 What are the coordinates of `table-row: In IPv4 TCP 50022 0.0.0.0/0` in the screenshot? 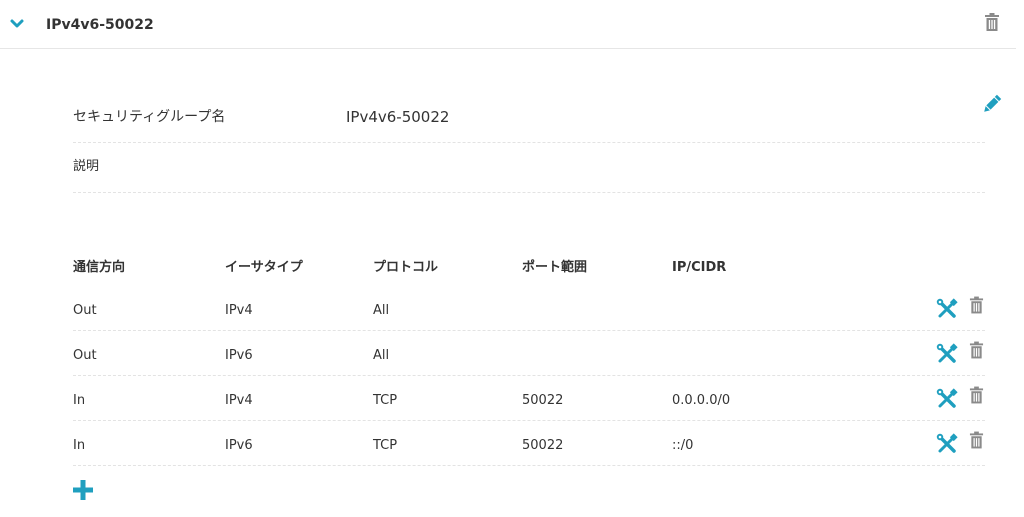 It's located at (529, 398).